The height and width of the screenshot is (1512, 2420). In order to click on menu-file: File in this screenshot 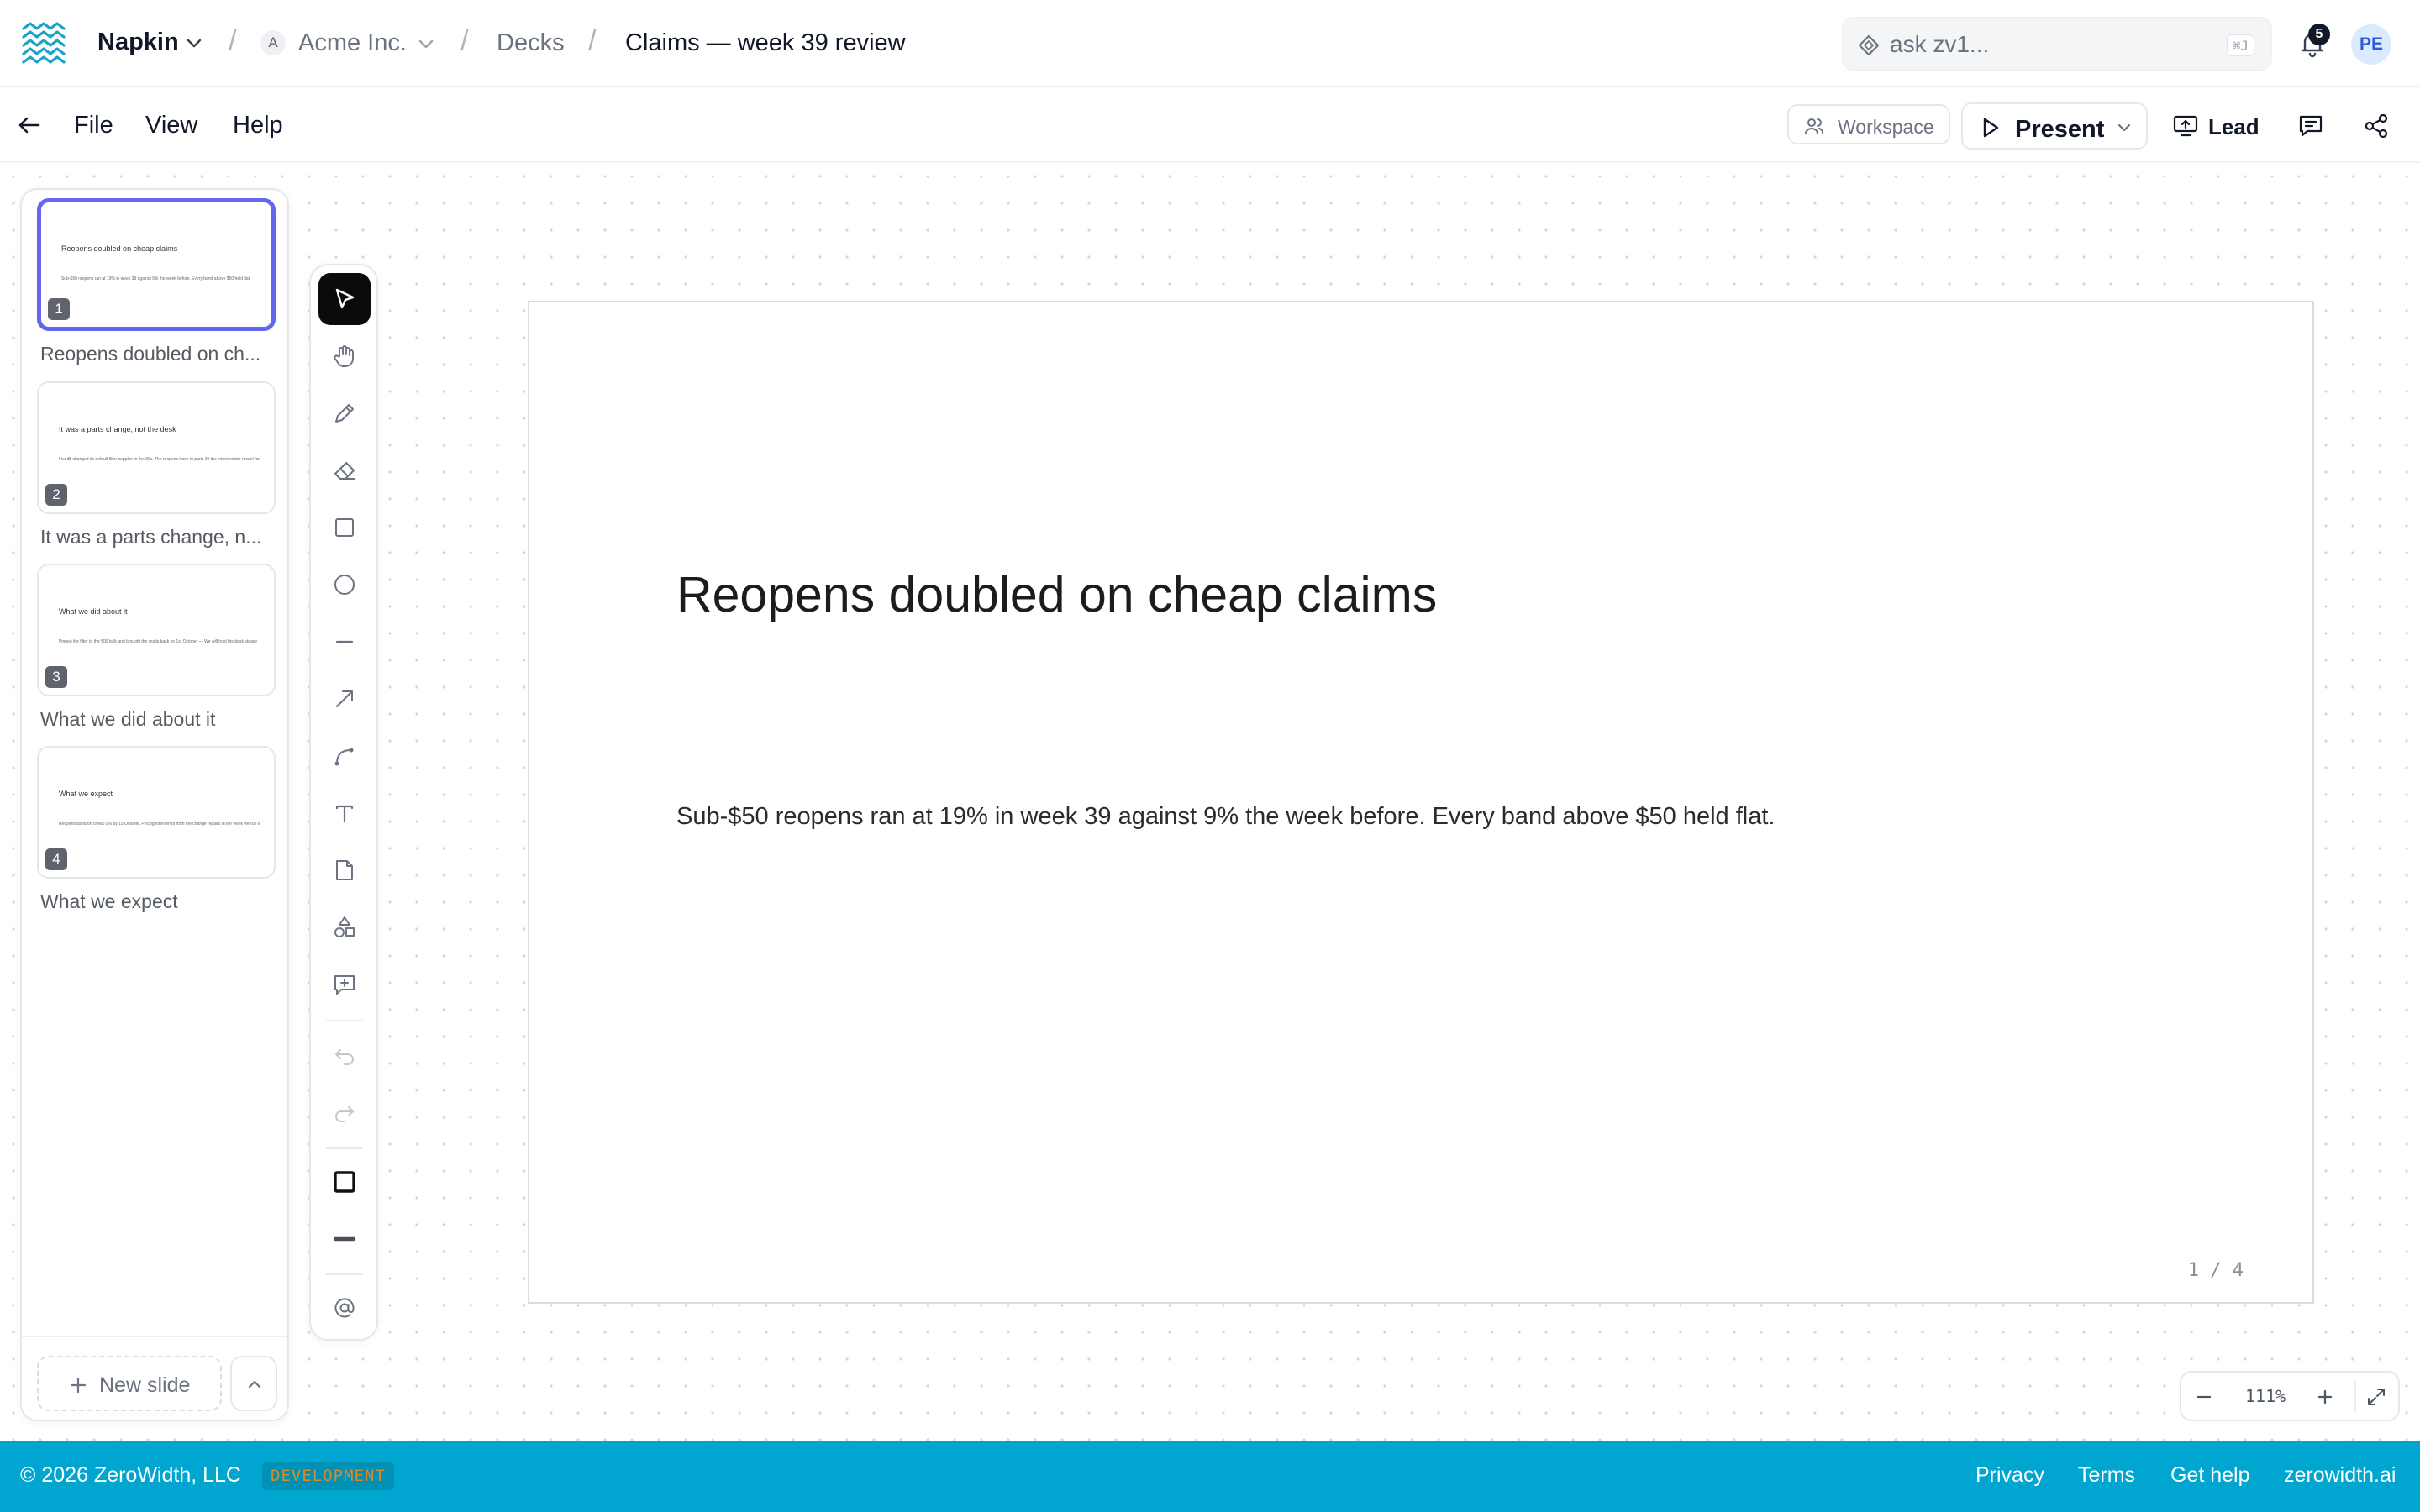, I will do `click(94, 125)`.